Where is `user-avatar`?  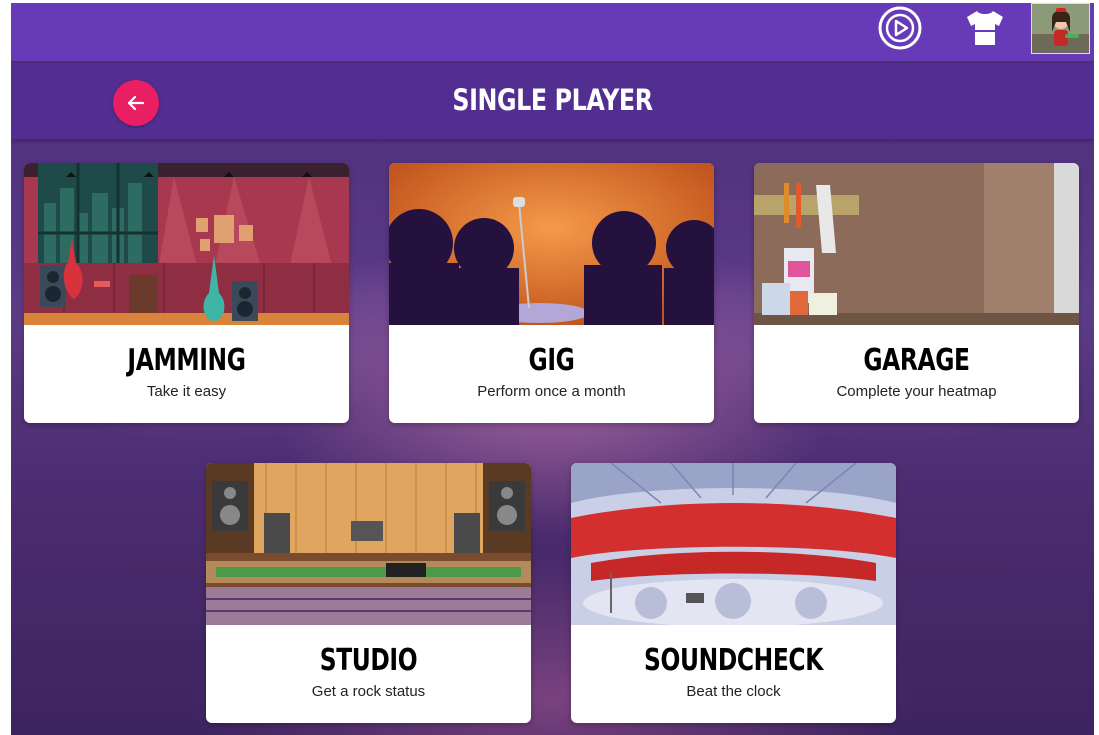
user-avatar is located at coordinates (1060, 28).